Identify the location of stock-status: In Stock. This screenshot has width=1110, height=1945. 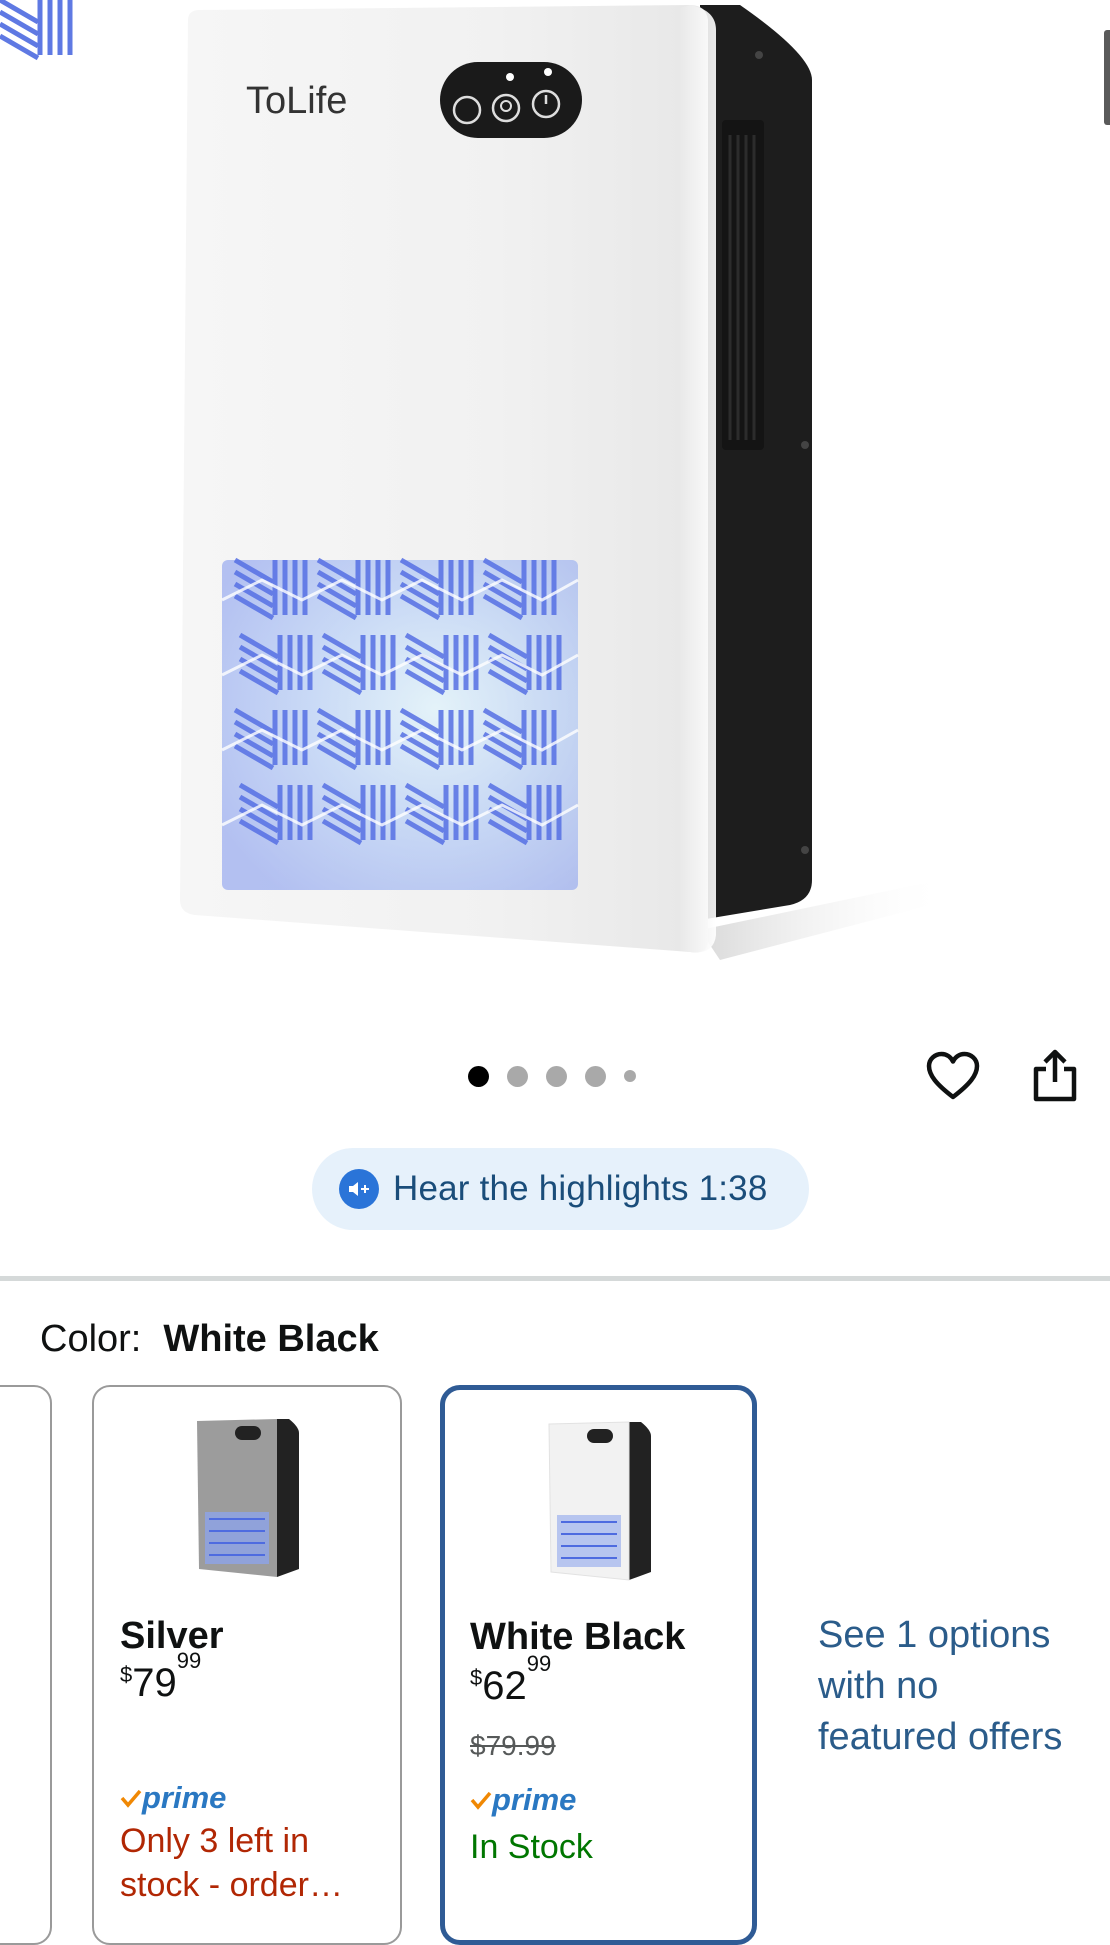
(531, 1847).